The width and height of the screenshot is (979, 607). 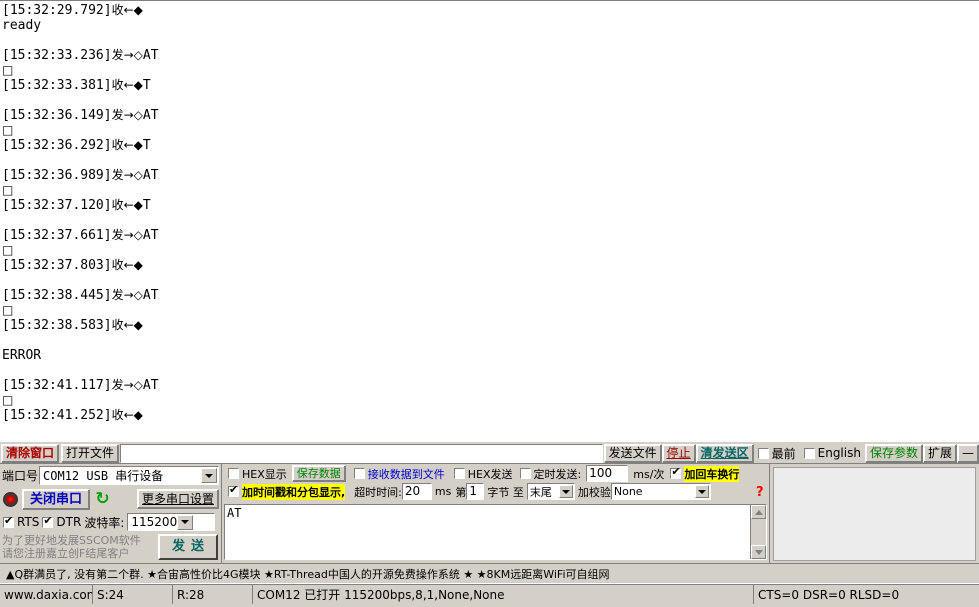 What do you see at coordinates (649, 474) in the screenshot?
I see `ms-per-label: ms/次` at bounding box center [649, 474].